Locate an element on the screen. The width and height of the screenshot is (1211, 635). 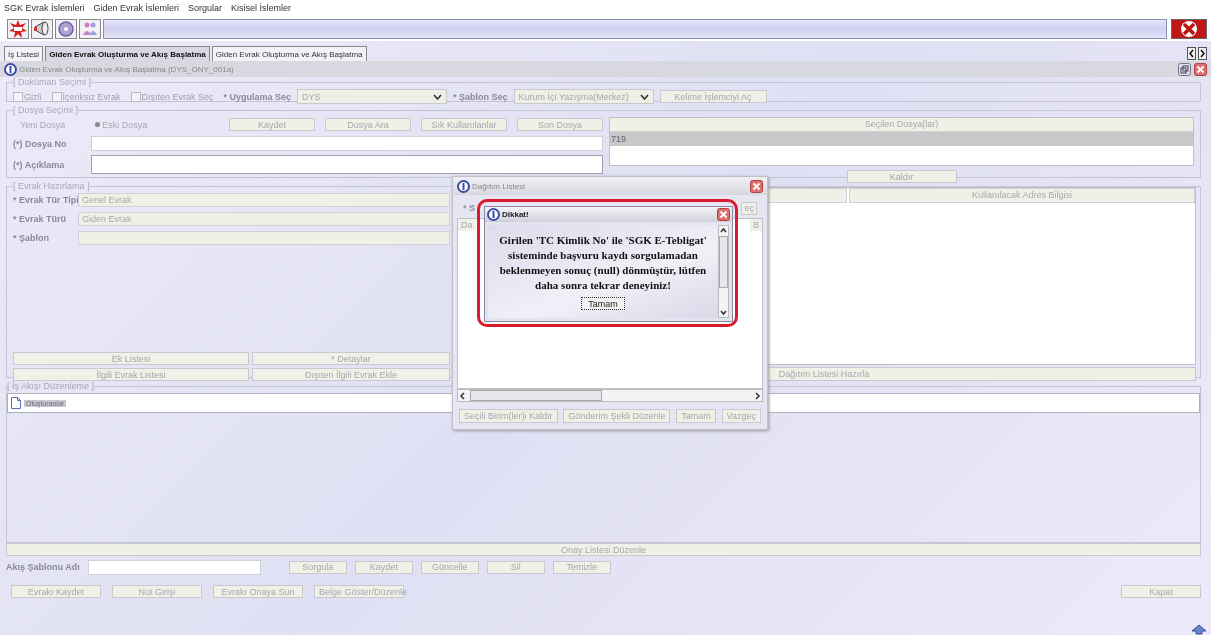
menu-item: Giden Evrak İslemleri is located at coordinates (136, 8).